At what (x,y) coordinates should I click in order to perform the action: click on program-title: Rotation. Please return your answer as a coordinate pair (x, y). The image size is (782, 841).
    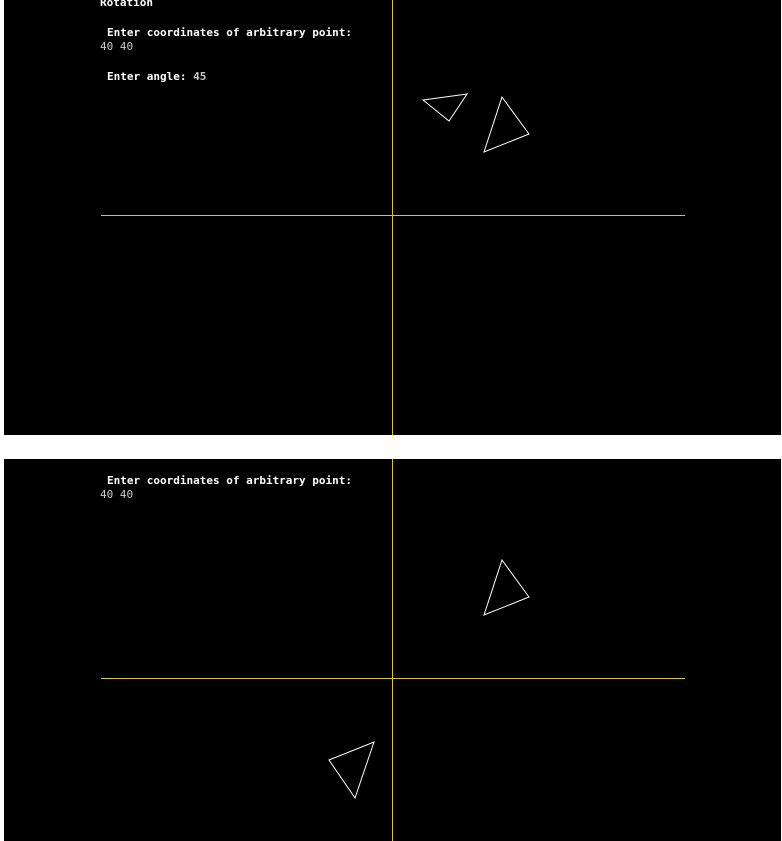
    Looking at the image, I should click on (126, 4).